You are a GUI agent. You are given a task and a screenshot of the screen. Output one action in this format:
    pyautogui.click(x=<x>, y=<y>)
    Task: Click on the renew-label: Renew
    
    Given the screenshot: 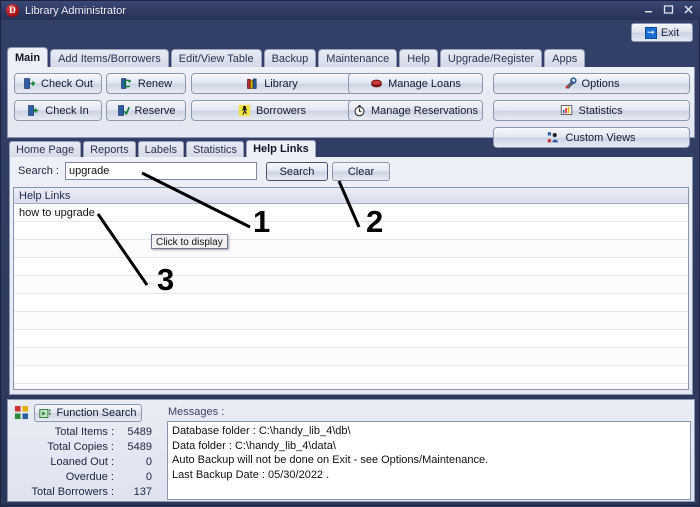 What is the action you would take?
    pyautogui.click(x=155, y=83)
    